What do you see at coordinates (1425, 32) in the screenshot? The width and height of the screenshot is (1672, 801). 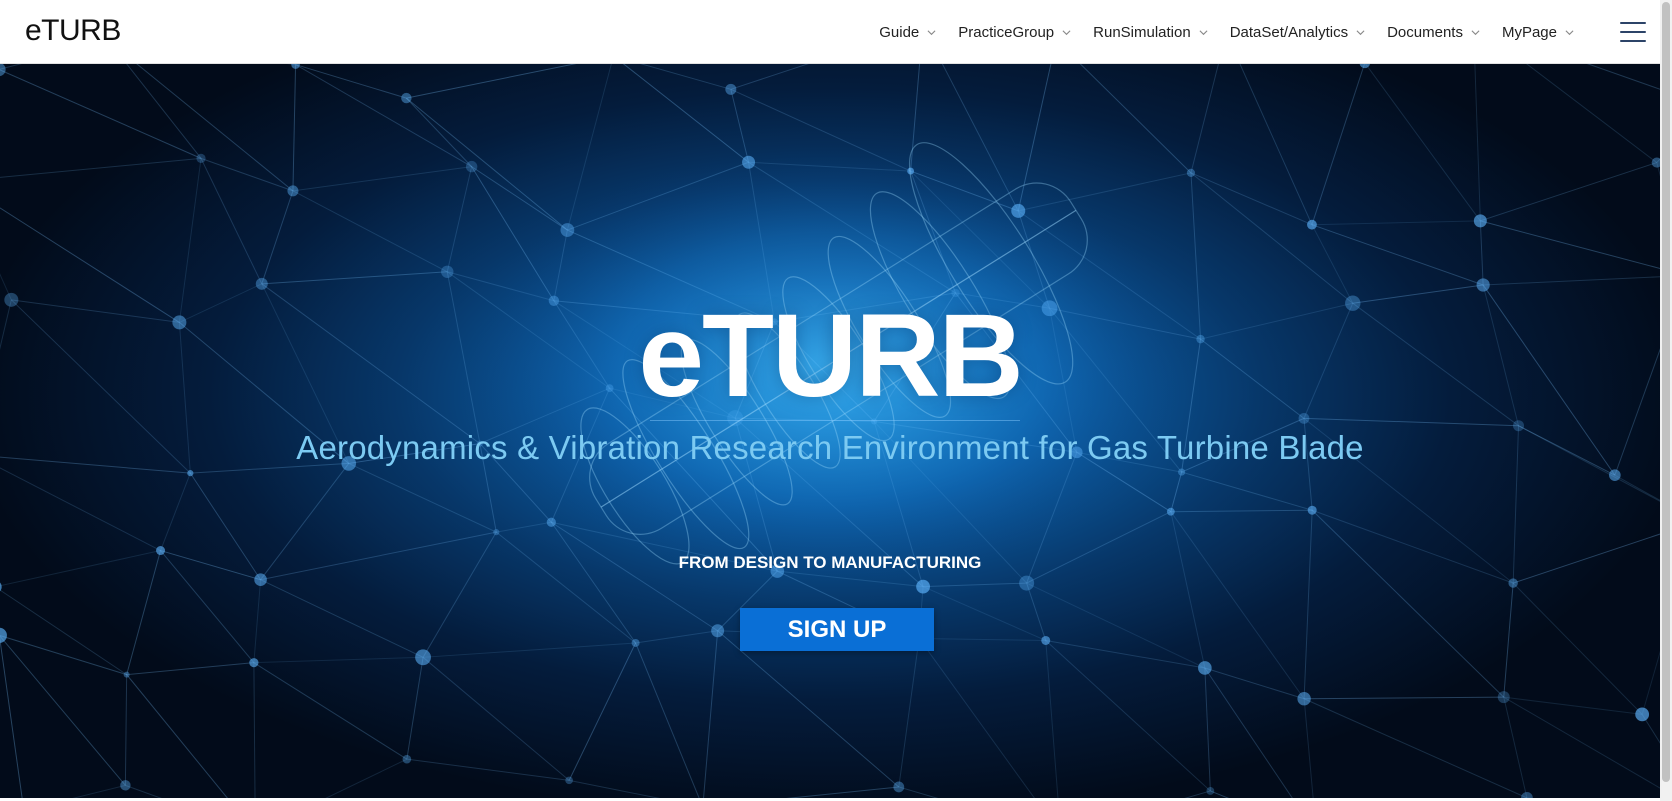 I see `nav-item-label: Documents` at bounding box center [1425, 32].